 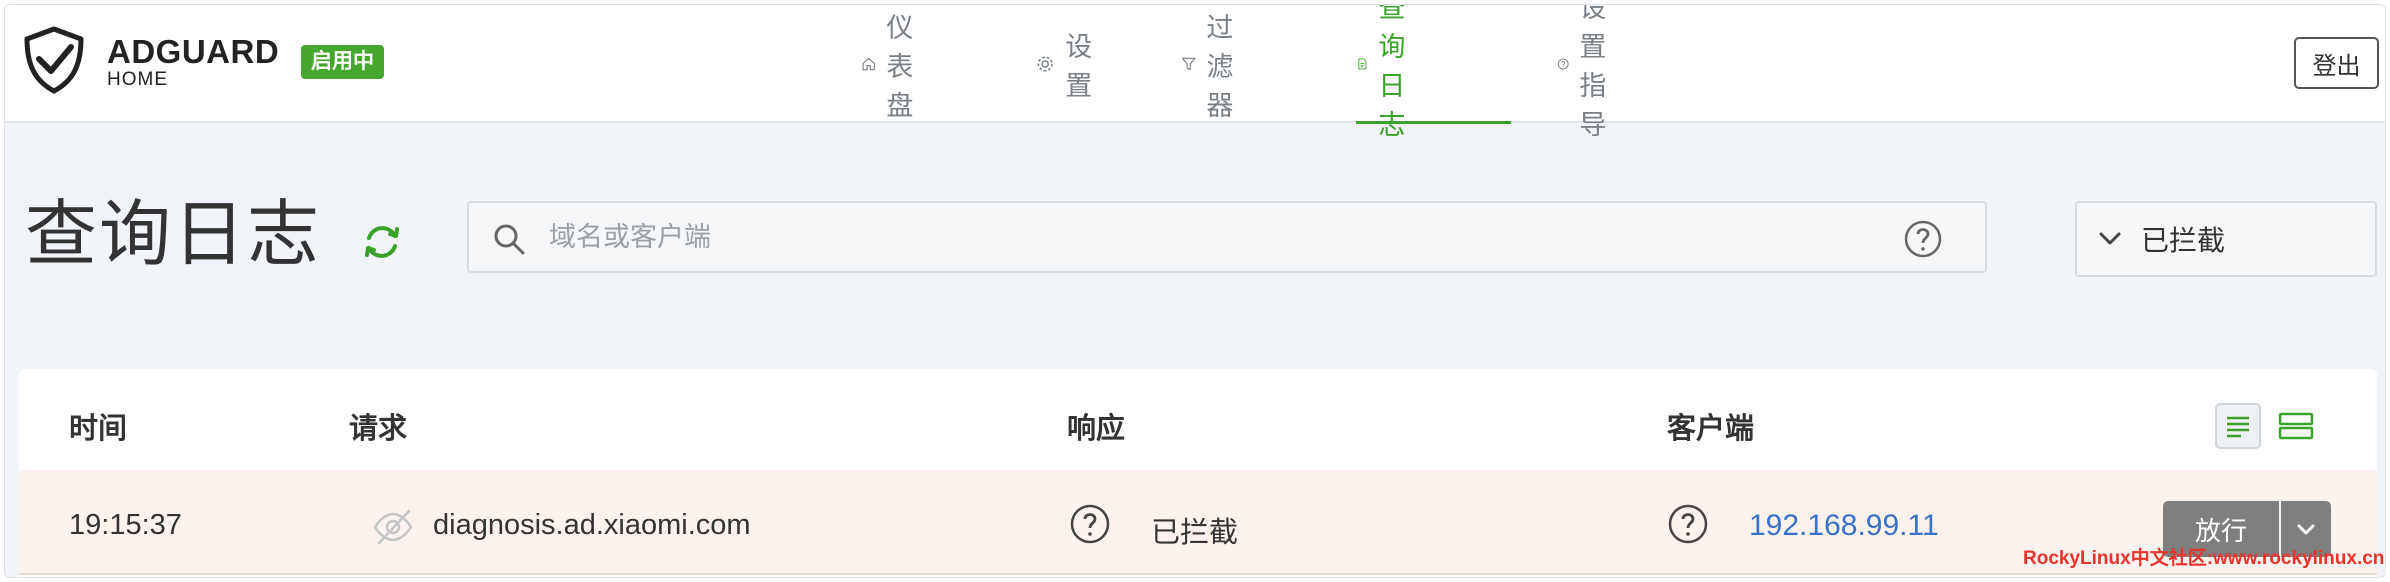 What do you see at coordinates (98, 429) in the screenshot?
I see `column-header-time: 时间` at bounding box center [98, 429].